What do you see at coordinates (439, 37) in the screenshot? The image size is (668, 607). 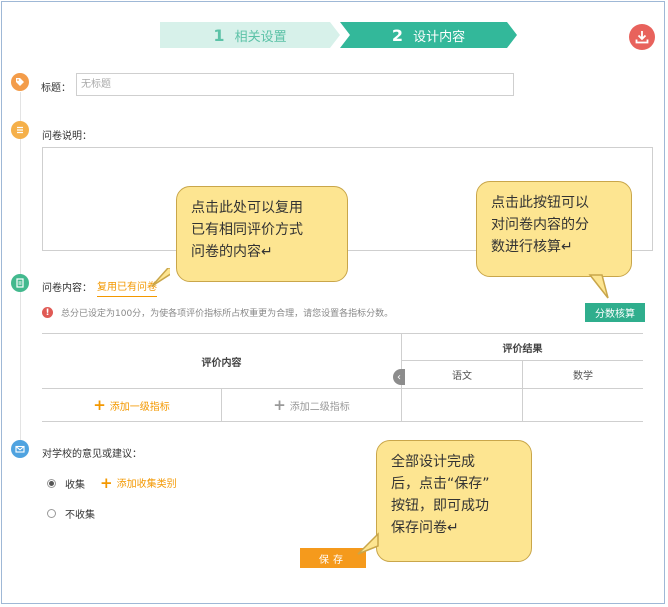 I see `step-2-label: 设计内容` at bounding box center [439, 37].